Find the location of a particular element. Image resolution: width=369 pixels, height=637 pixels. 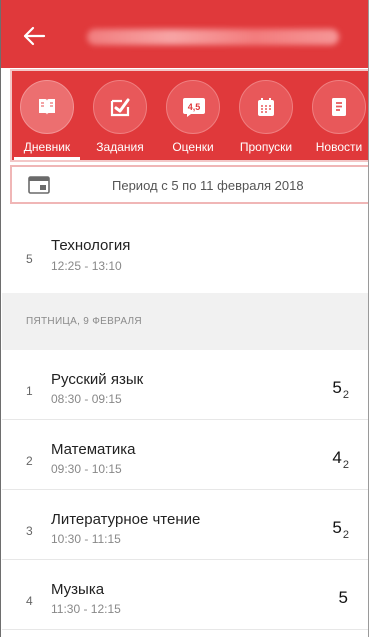

grade-value: 4 is located at coordinates (337, 457).